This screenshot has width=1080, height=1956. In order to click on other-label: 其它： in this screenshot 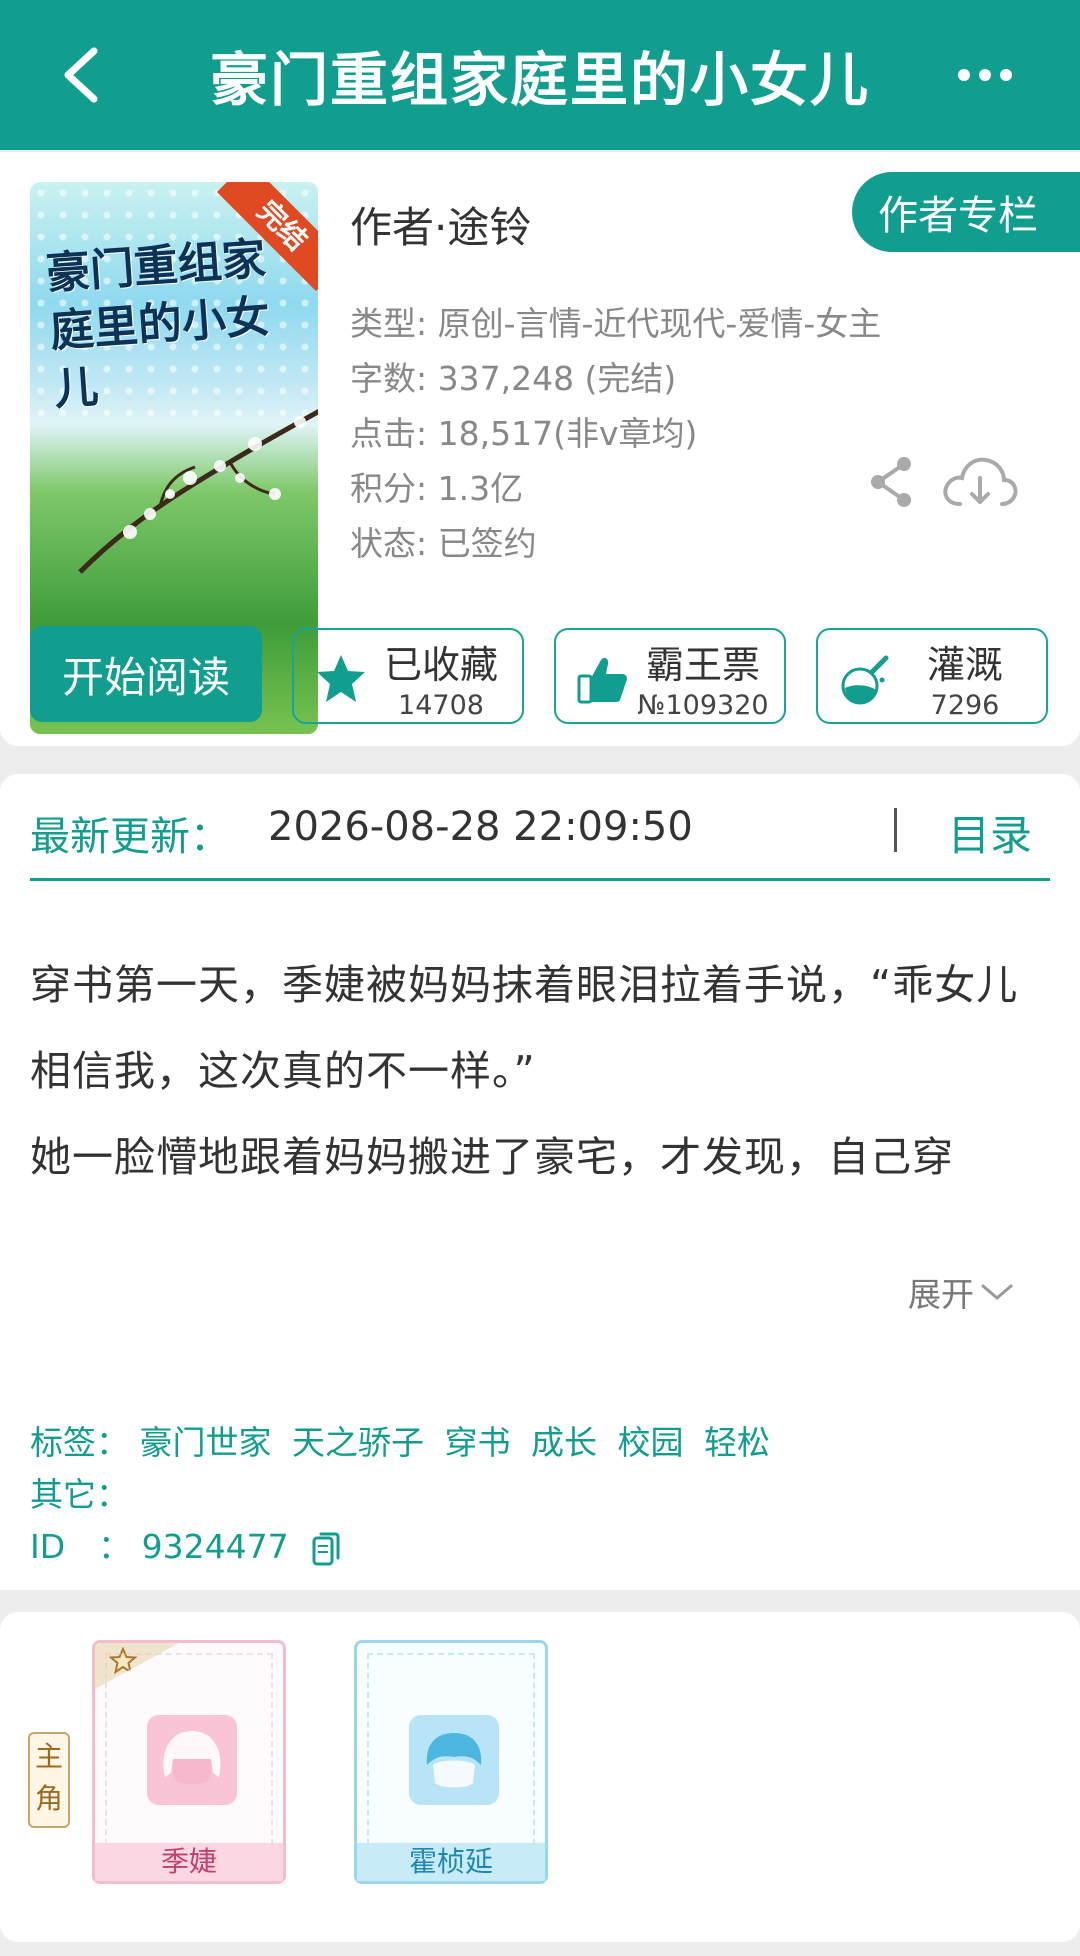, I will do `click(79, 1494)`.